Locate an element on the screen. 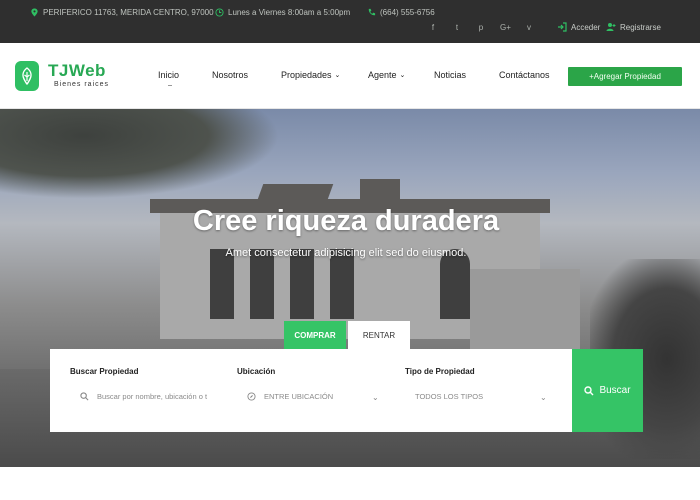  brand-tagline: Bienes raices is located at coordinates (82, 84).